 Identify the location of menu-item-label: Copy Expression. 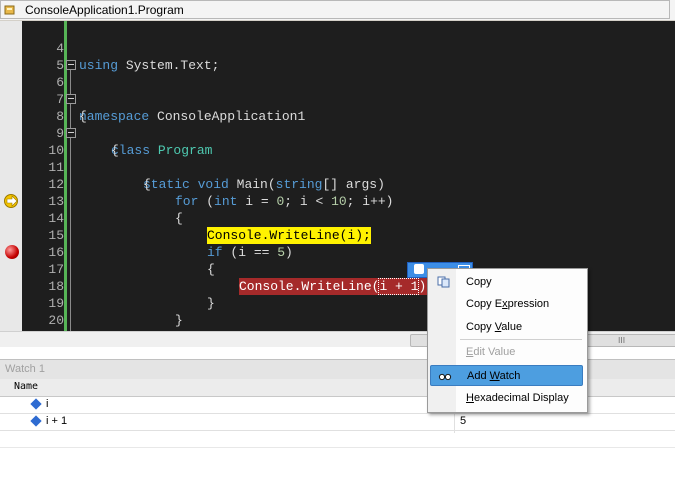
(508, 304).